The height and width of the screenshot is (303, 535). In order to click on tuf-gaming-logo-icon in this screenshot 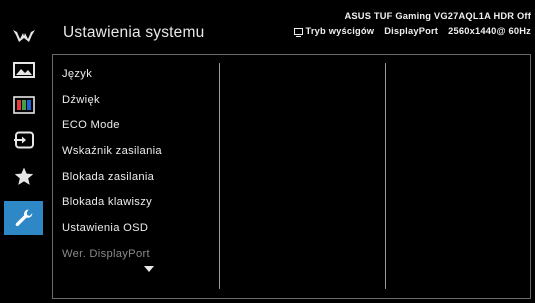, I will do `click(24, 35)`.